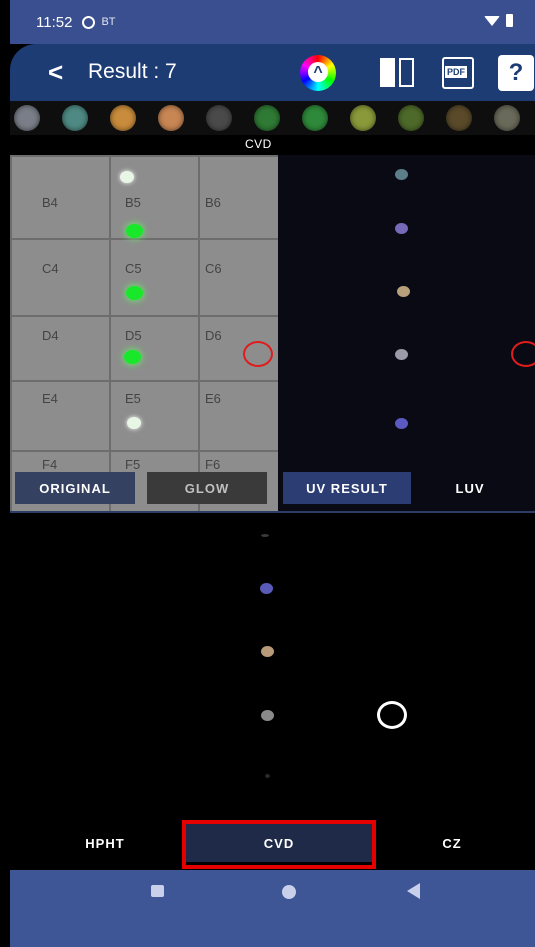 Image resolution: width=535 pixels, height=947 pixels. I want to click on cell-label: E6, so click(213, 398).